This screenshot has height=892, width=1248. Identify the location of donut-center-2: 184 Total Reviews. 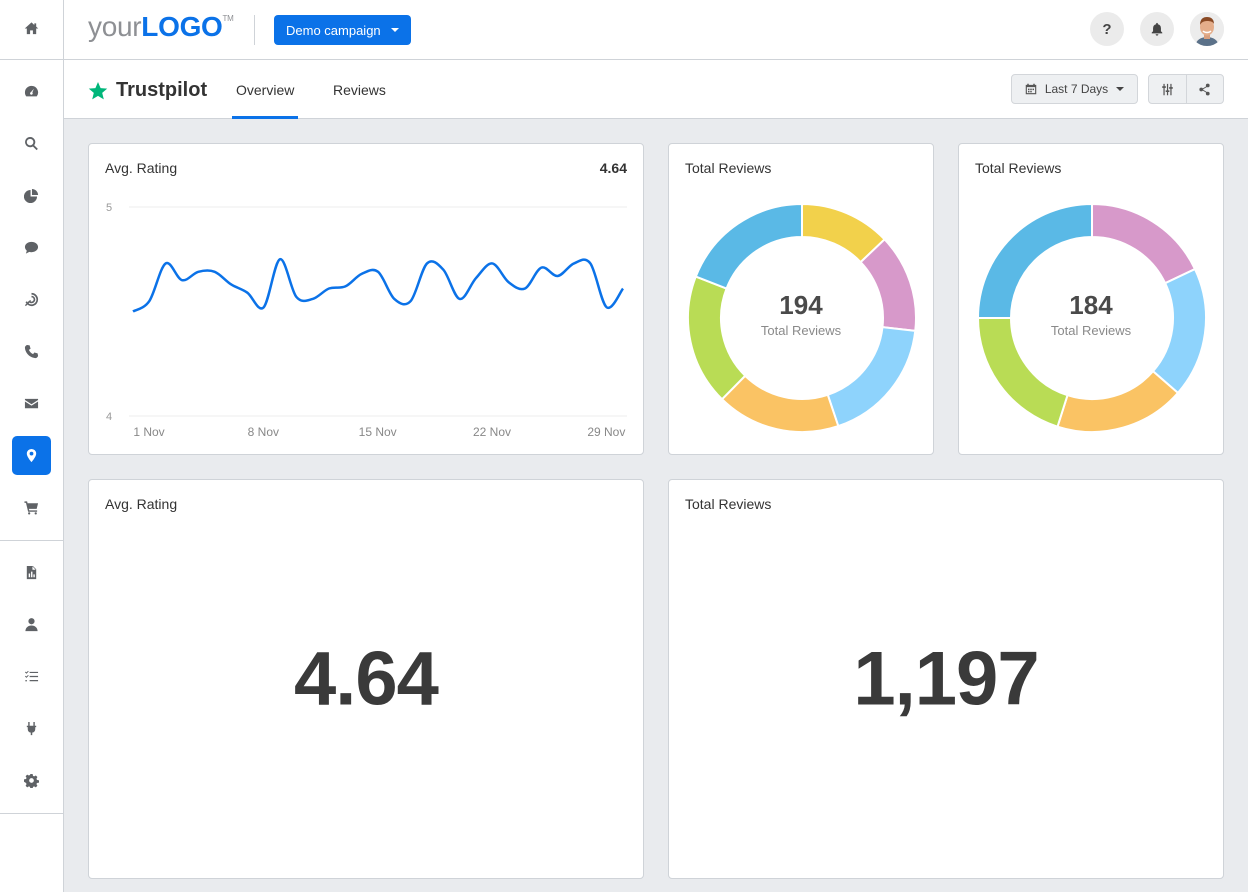
(1091, 314).